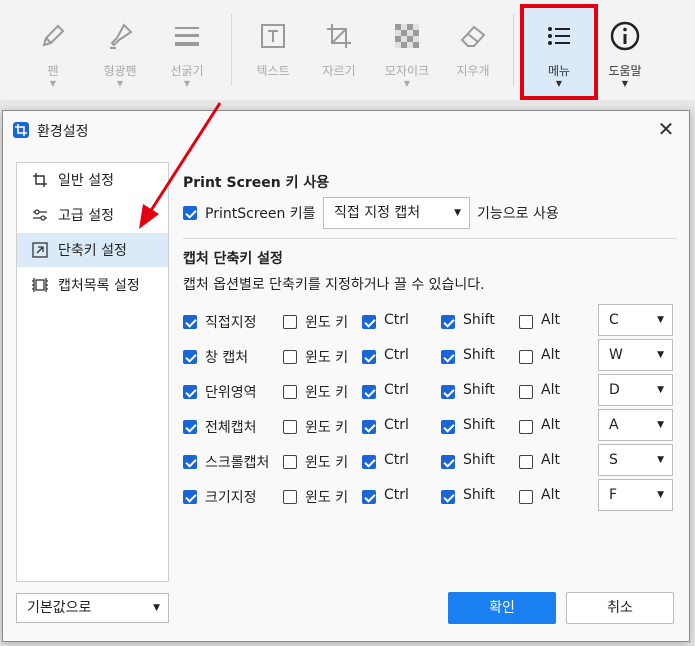  I want to click on menu-label: 메뉴, so click(559, 71).